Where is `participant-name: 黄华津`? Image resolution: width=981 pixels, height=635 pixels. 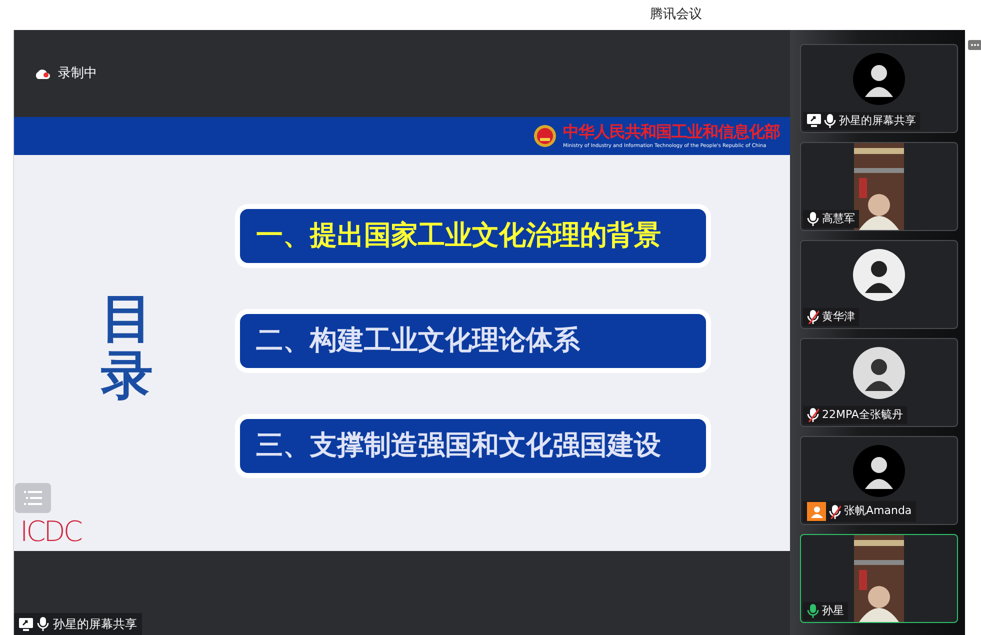
participant-name: 黄华津 is located at coordinates (838, 316).